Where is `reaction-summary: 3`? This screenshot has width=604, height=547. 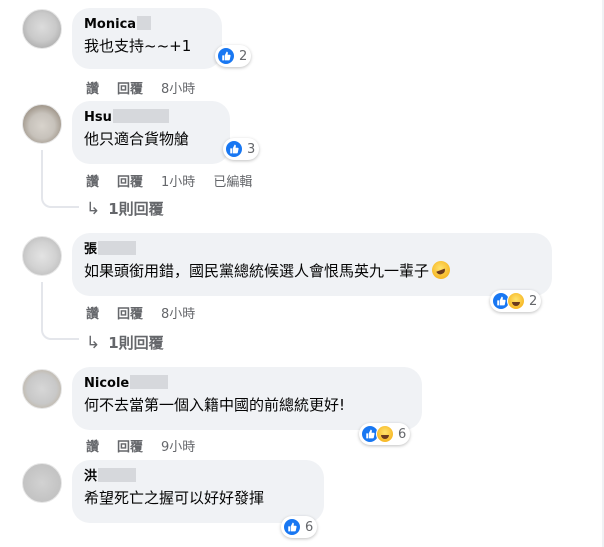 reaction-summary: 3 is located at coordinates (241, 149).